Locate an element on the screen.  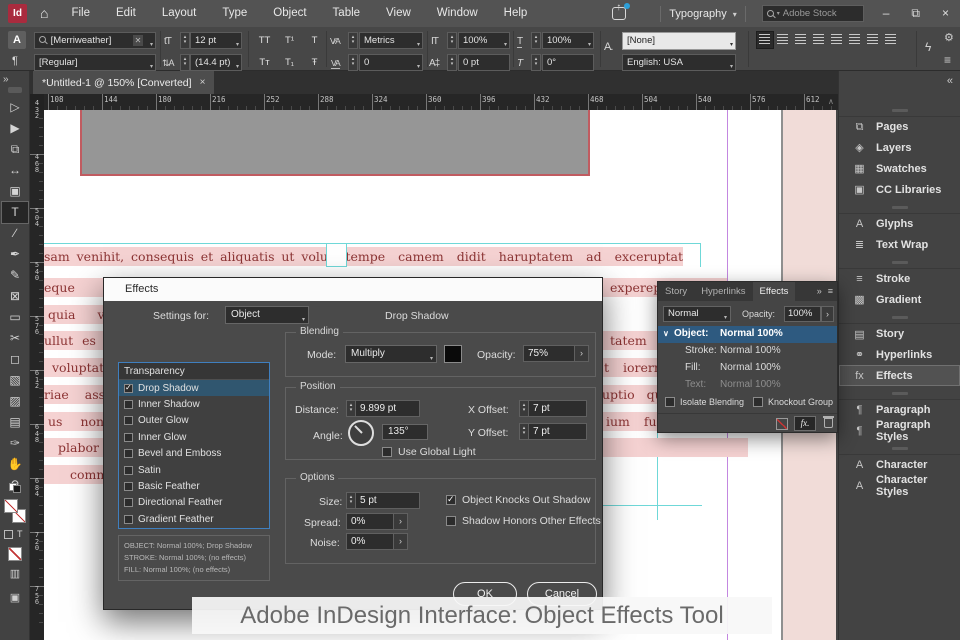
tab-effects: Effects is located at coordinates (774, 291).